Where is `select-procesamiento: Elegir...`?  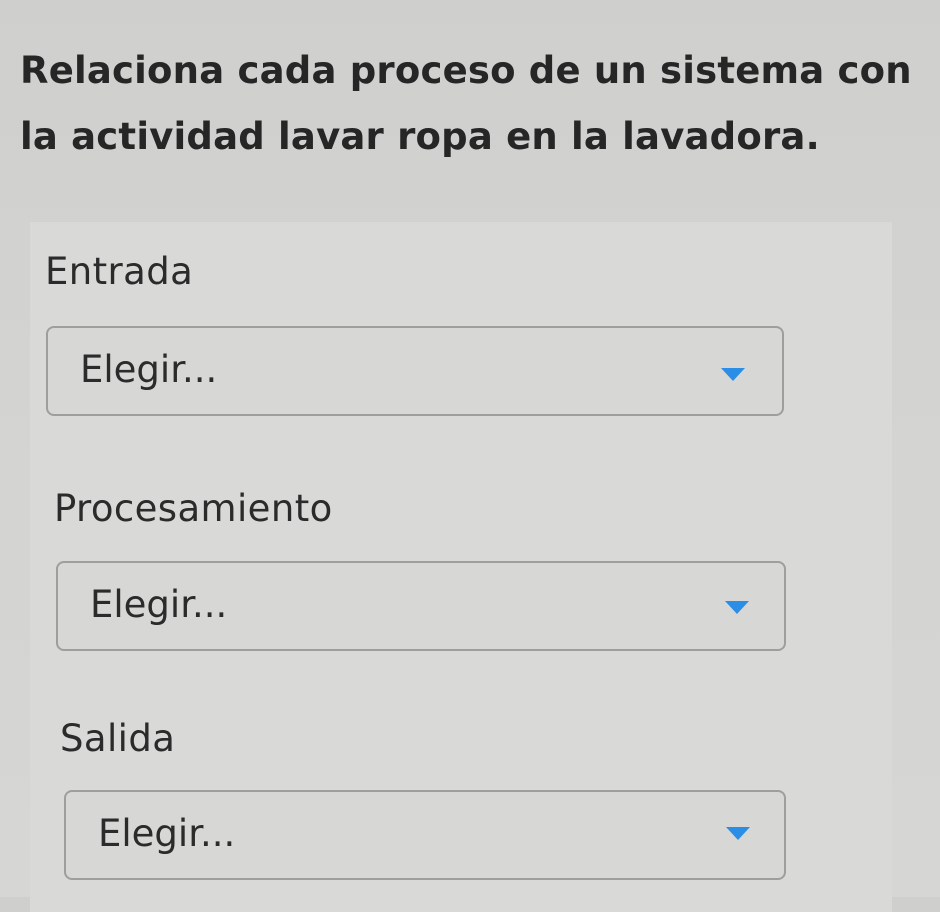
select-procesamiento: Elegir... is located at coordinates (421, 606).